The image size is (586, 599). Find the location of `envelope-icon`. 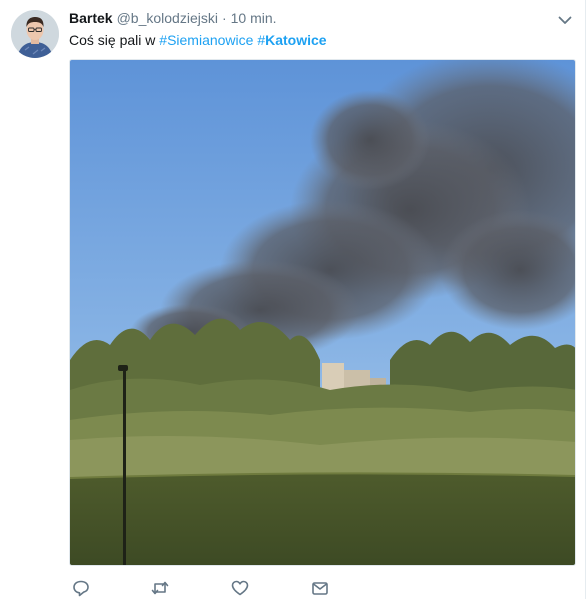

envelope-icon is located at coordinates (320, 588).